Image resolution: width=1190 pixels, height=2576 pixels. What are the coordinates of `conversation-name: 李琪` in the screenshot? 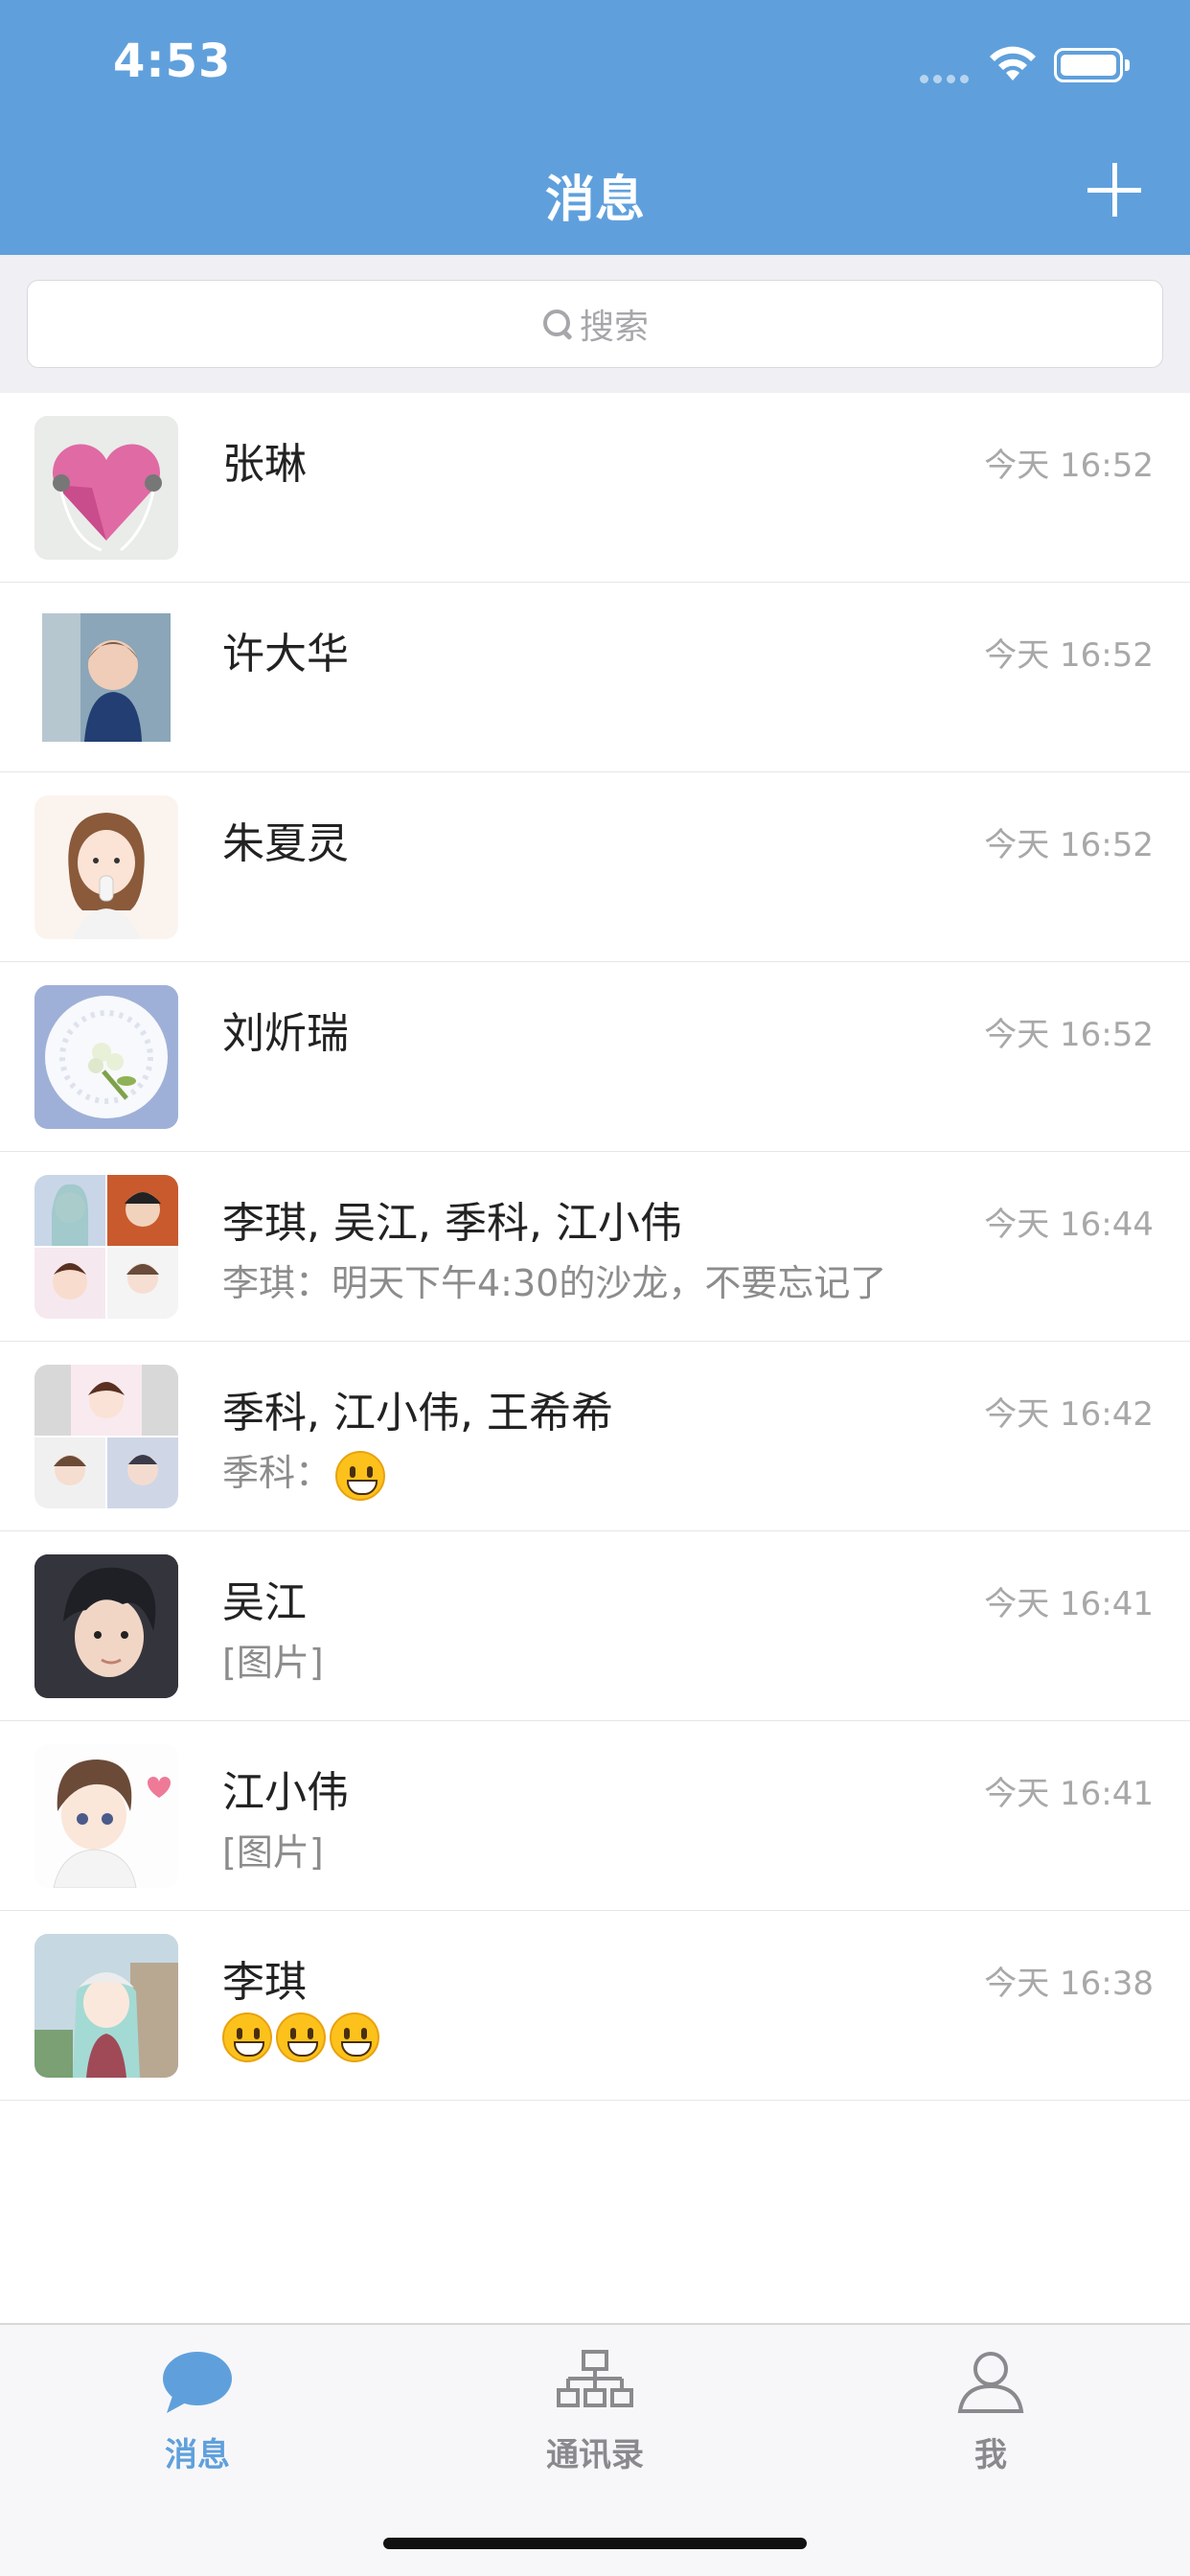 It's located at (264, 1982).